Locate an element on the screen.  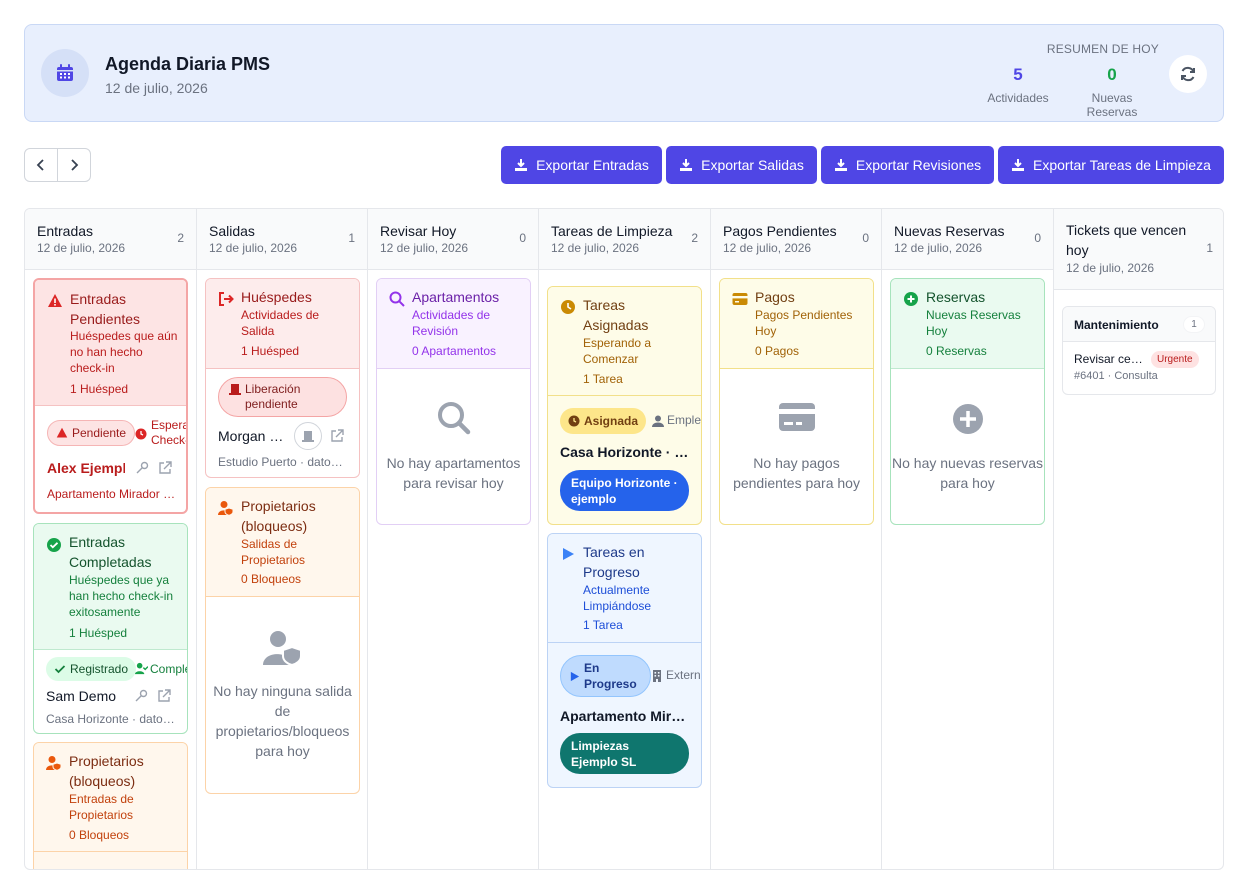
status-badge: Liberación pendiente is located at coordinates (282, 397).